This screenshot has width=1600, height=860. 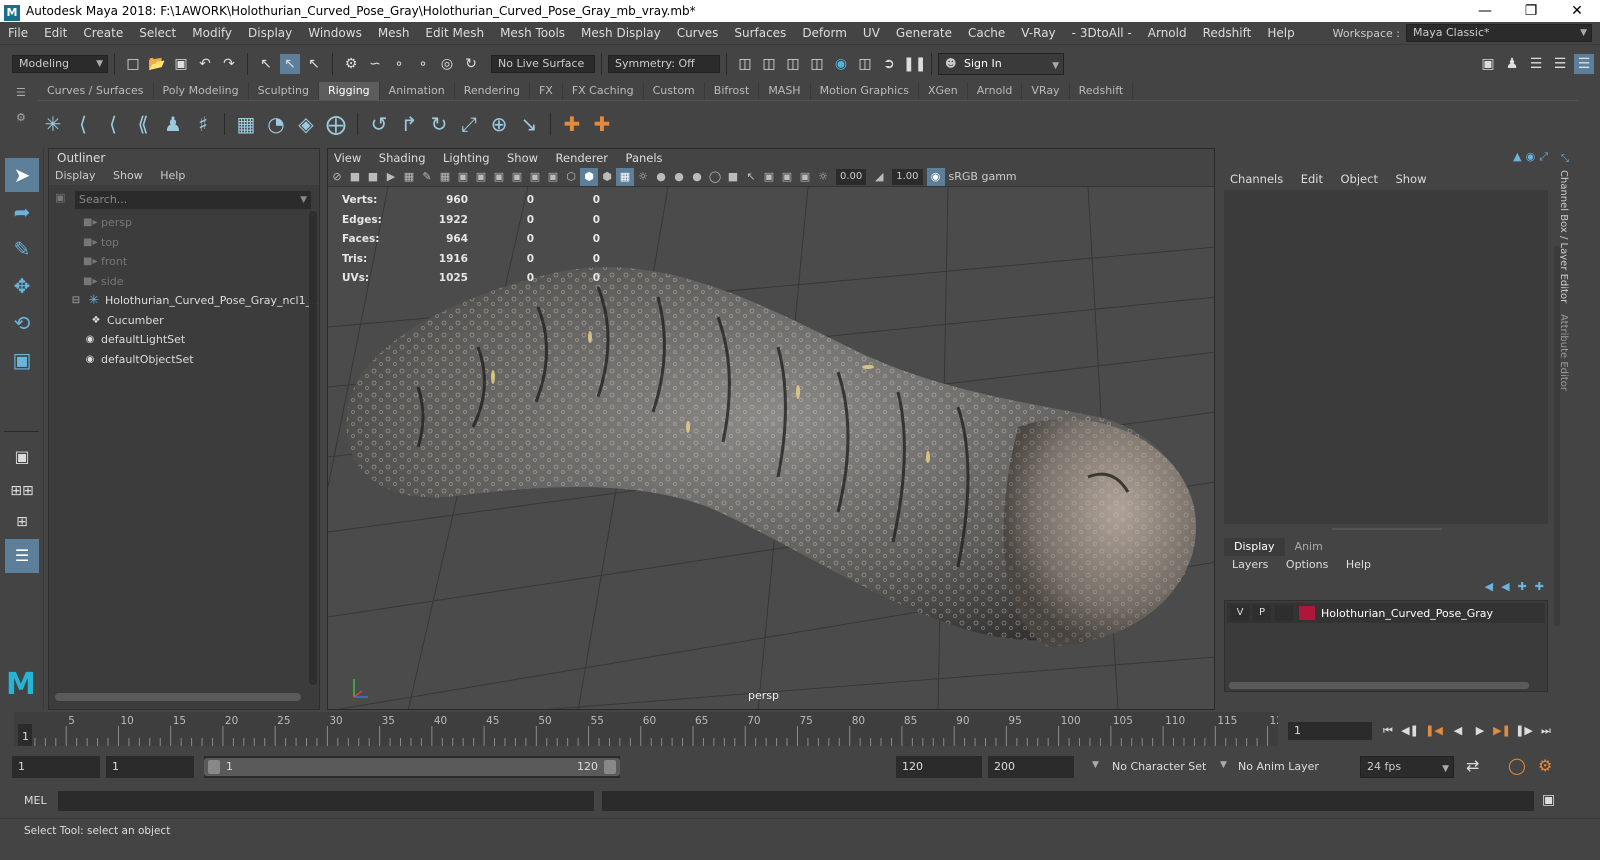 I want to click on shelf-tab-bifrost: Bifrost, so click(x=732, y=91).